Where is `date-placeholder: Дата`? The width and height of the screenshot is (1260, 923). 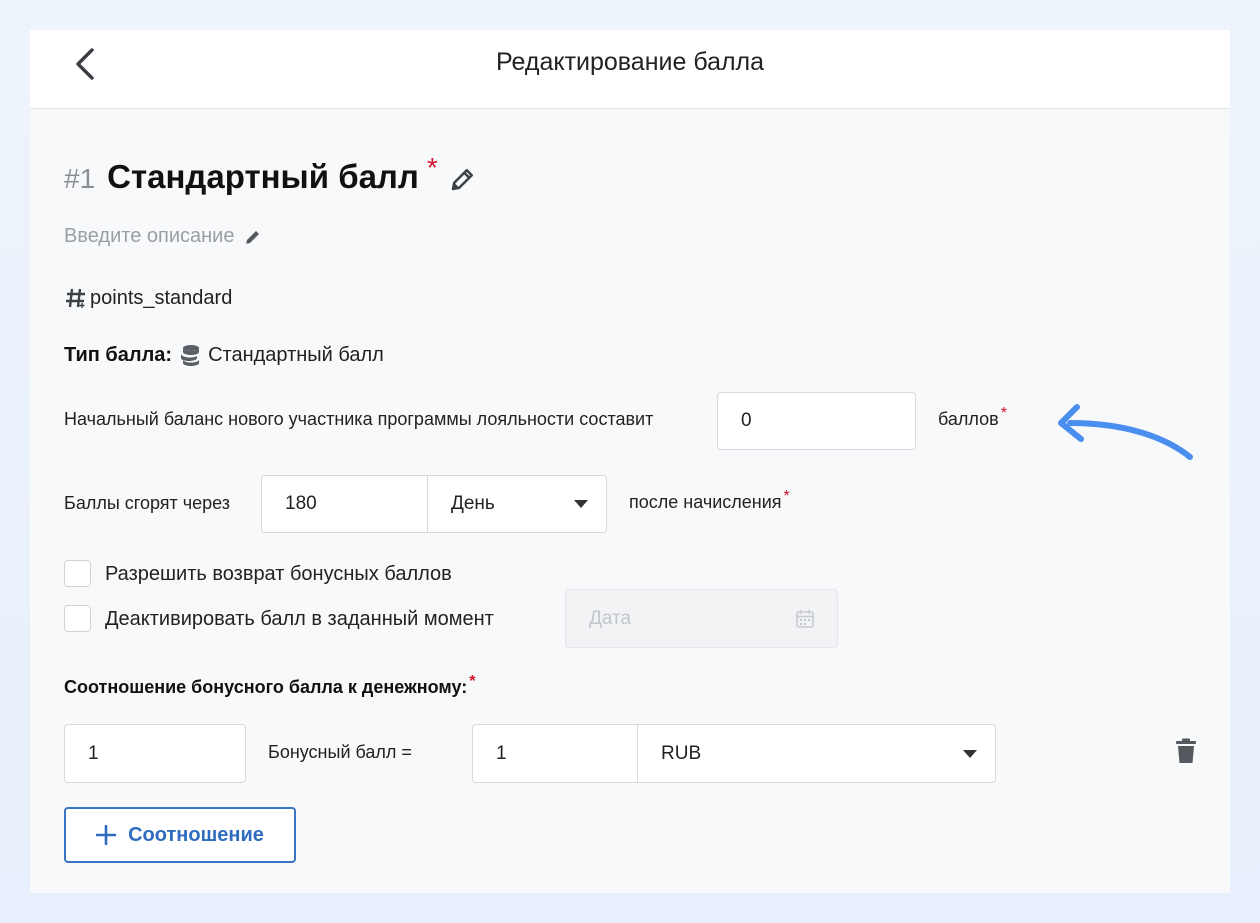 date-placeholder: Дата is located at coordinates (610, 618).